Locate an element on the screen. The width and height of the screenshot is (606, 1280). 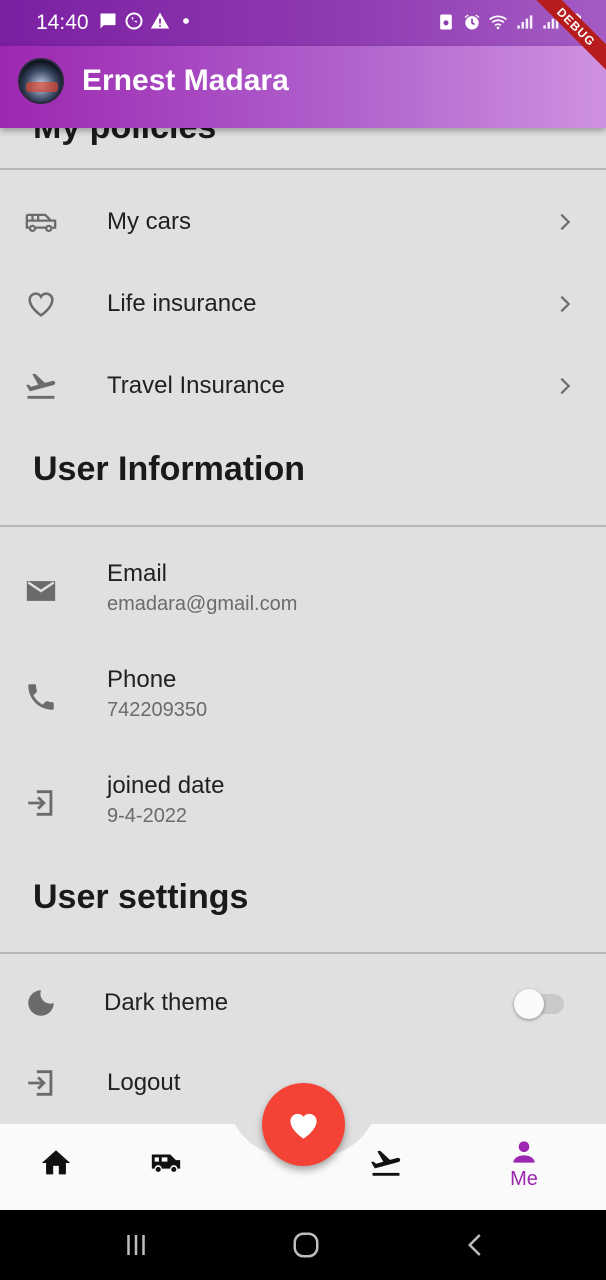
logout-label: Logout is located at coordinates (144, 1082).